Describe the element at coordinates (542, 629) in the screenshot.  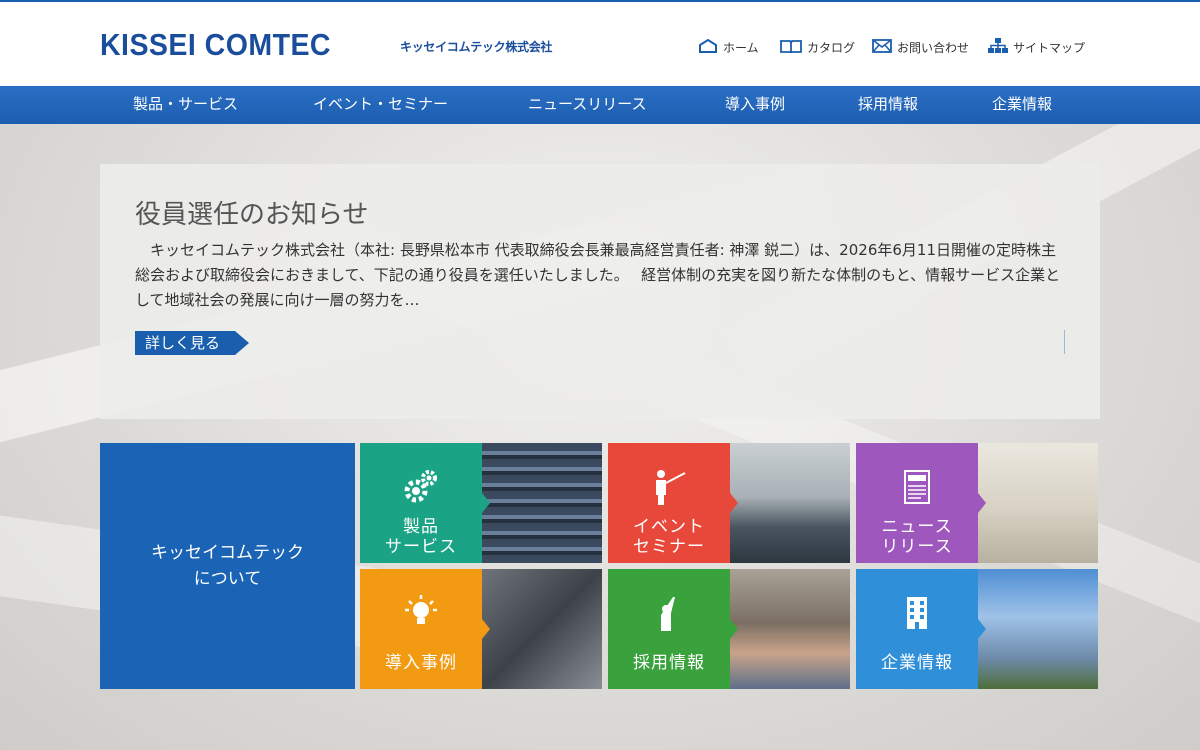
I see `tablet-photo` at that location.